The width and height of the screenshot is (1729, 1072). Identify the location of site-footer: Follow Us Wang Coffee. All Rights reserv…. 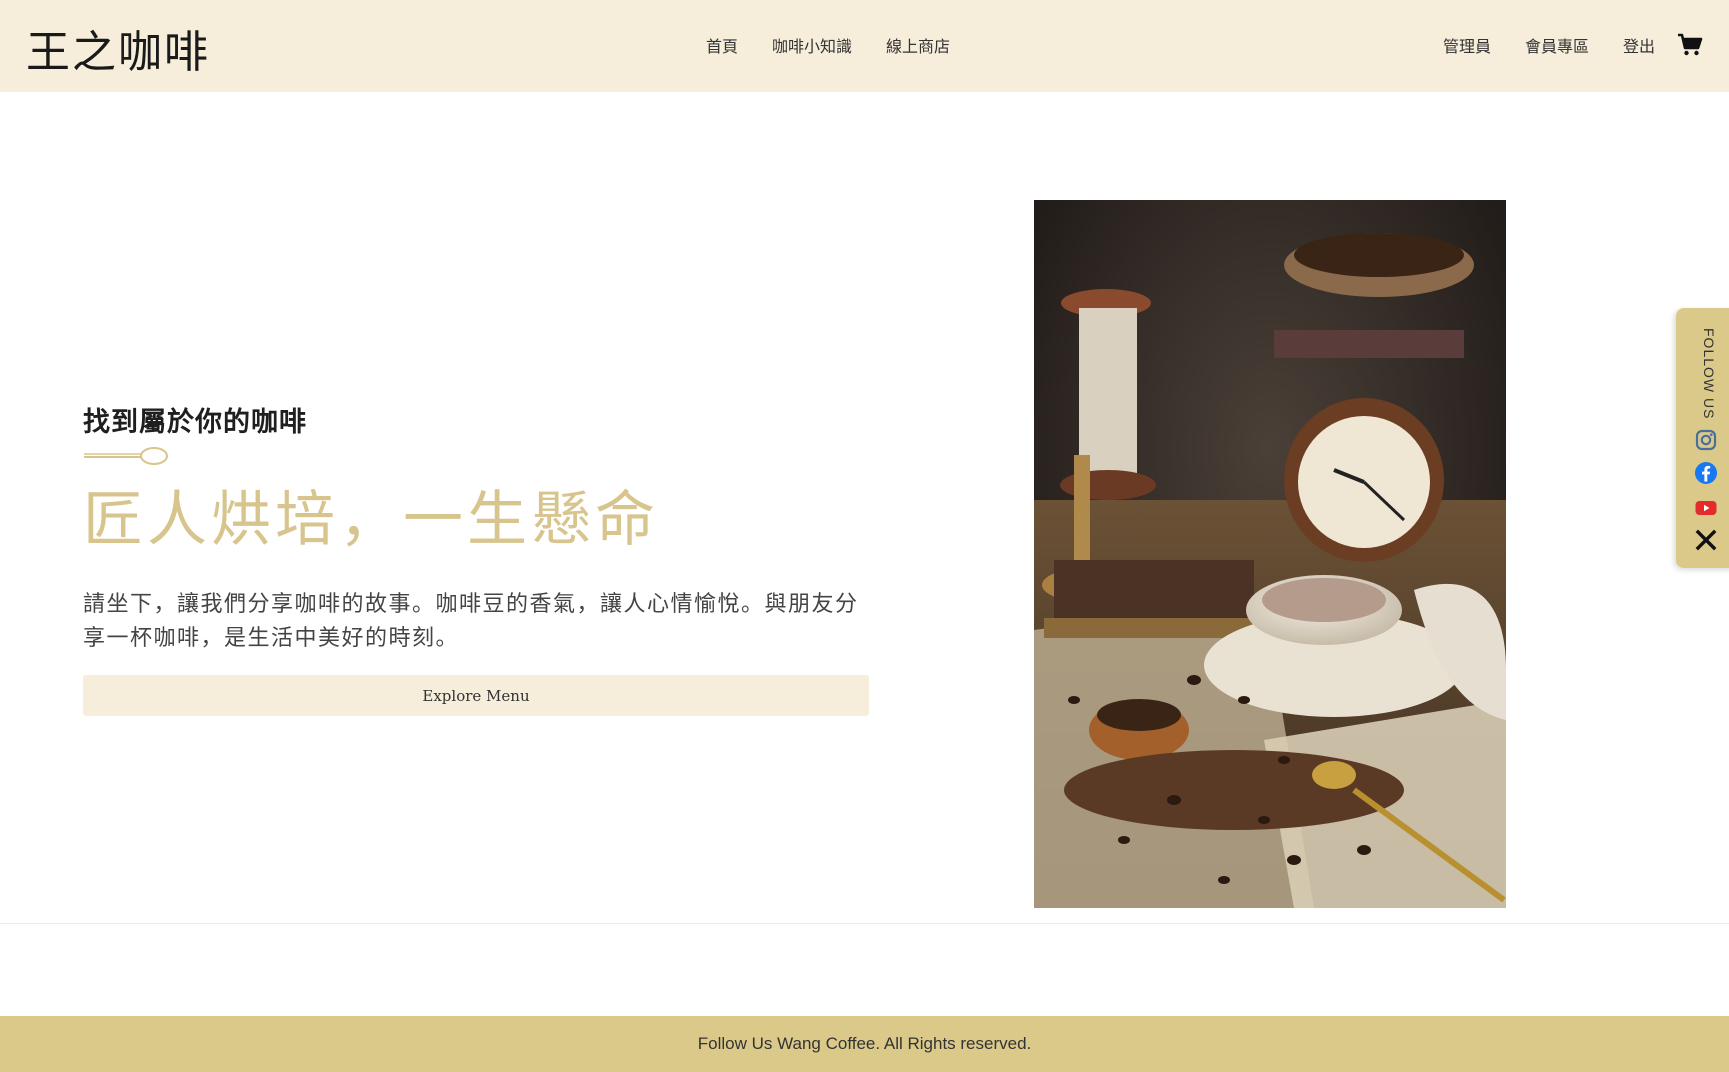
(864, 1044).